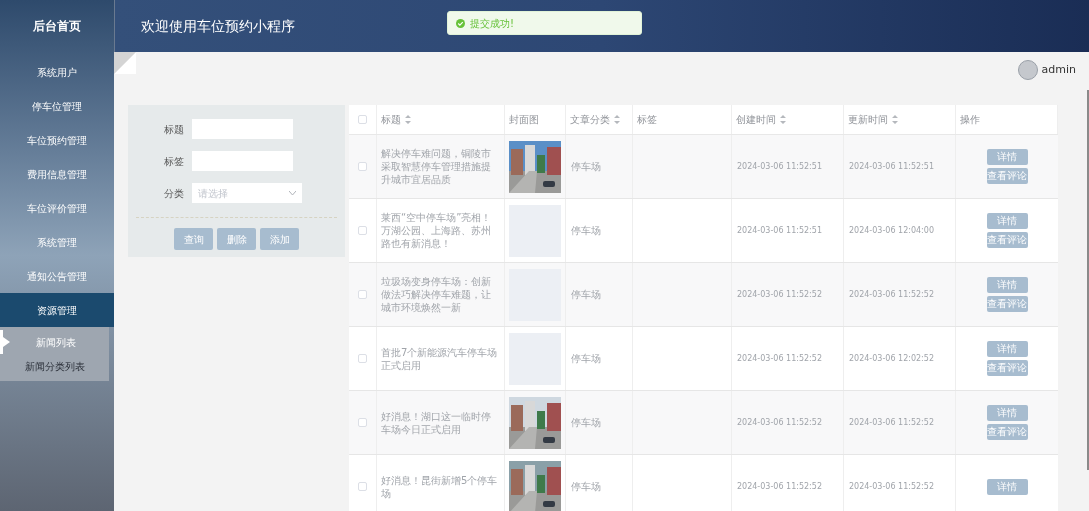 The height and width of the screenshot is (511, 1089). Describe the element at coordinates (1058, 70) in the screenshot. I see `username: admin` at that location.